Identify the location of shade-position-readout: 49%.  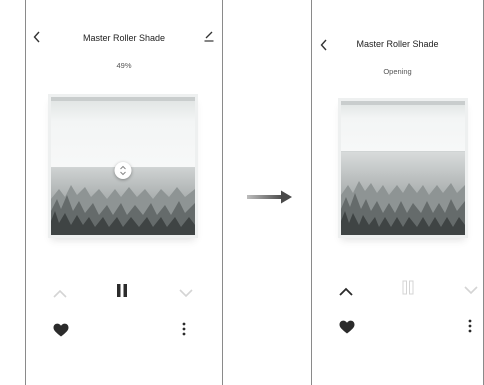
(124, 65).